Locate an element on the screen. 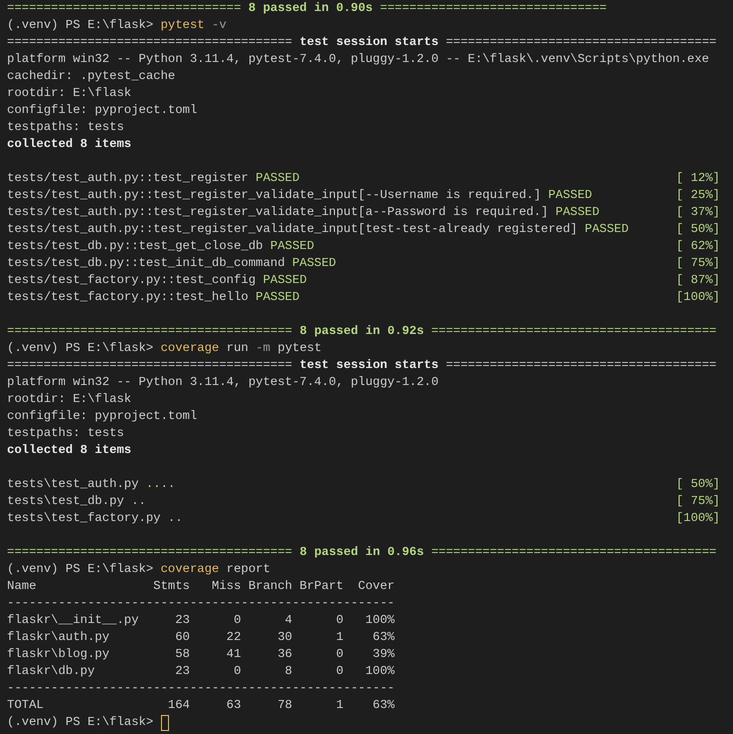 The height and width of the screenshot is (734, 733). column-header: Name is located at coordinates (22, 586).